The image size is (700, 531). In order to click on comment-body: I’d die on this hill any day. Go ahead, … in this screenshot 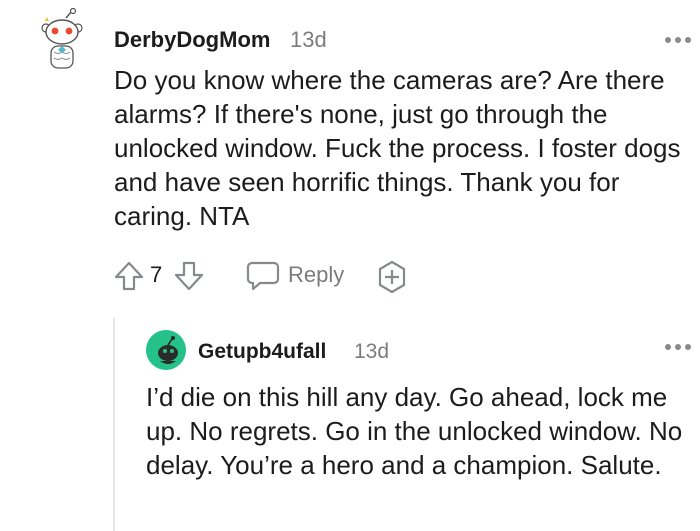, I will do `click(414, 431)`.